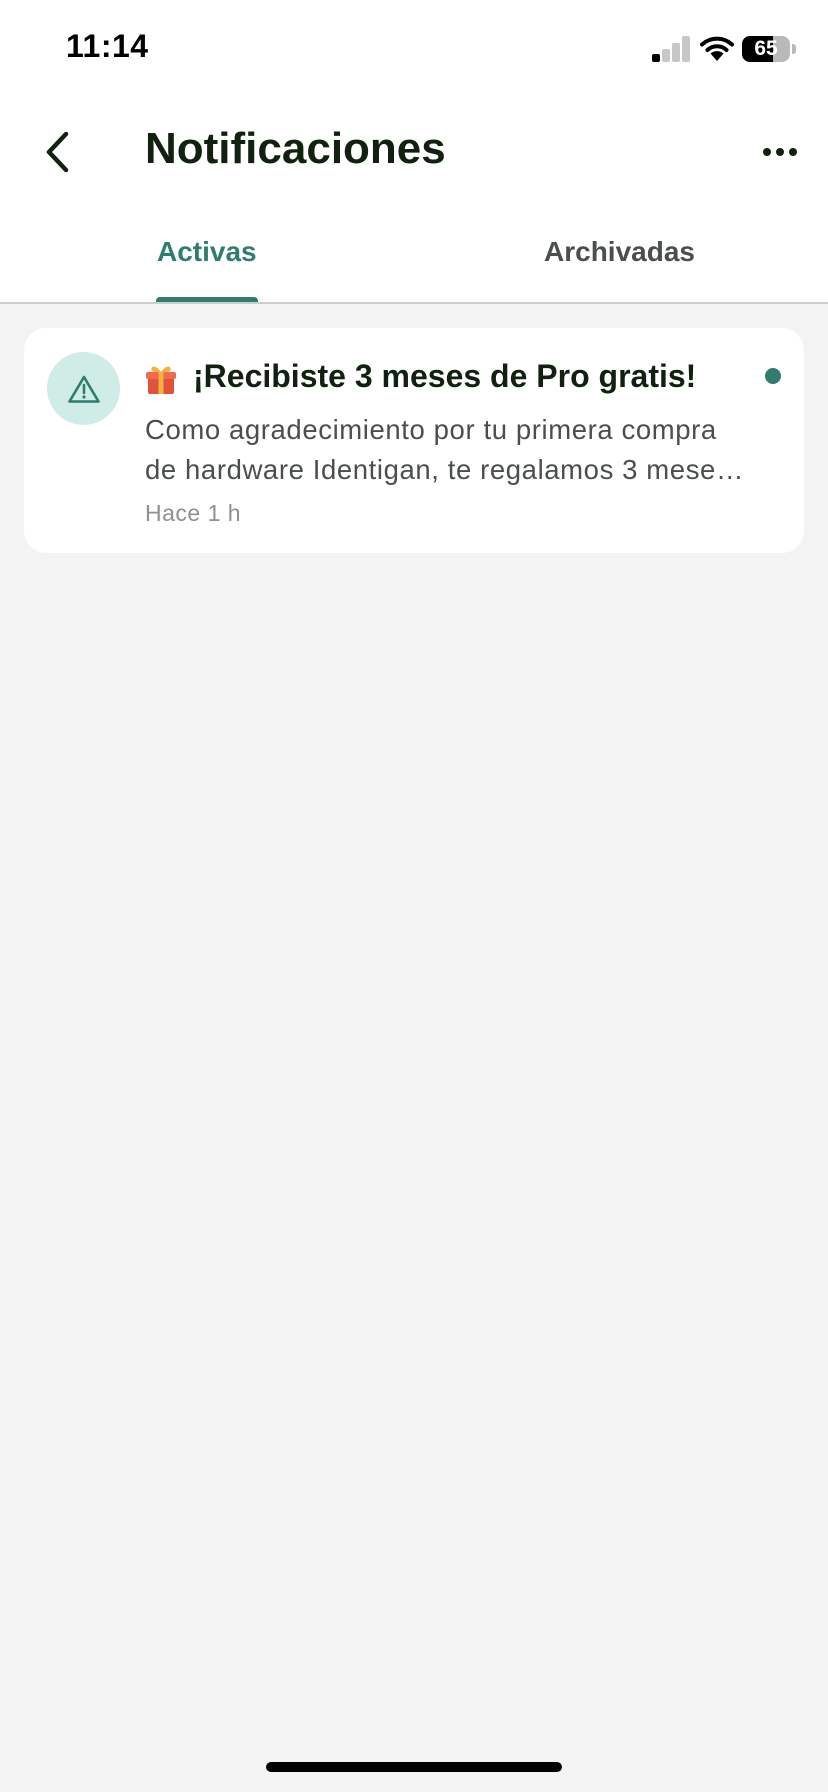 The image size is (828, 1792). I want to click on status-time: 11:14, so click(107, 46).